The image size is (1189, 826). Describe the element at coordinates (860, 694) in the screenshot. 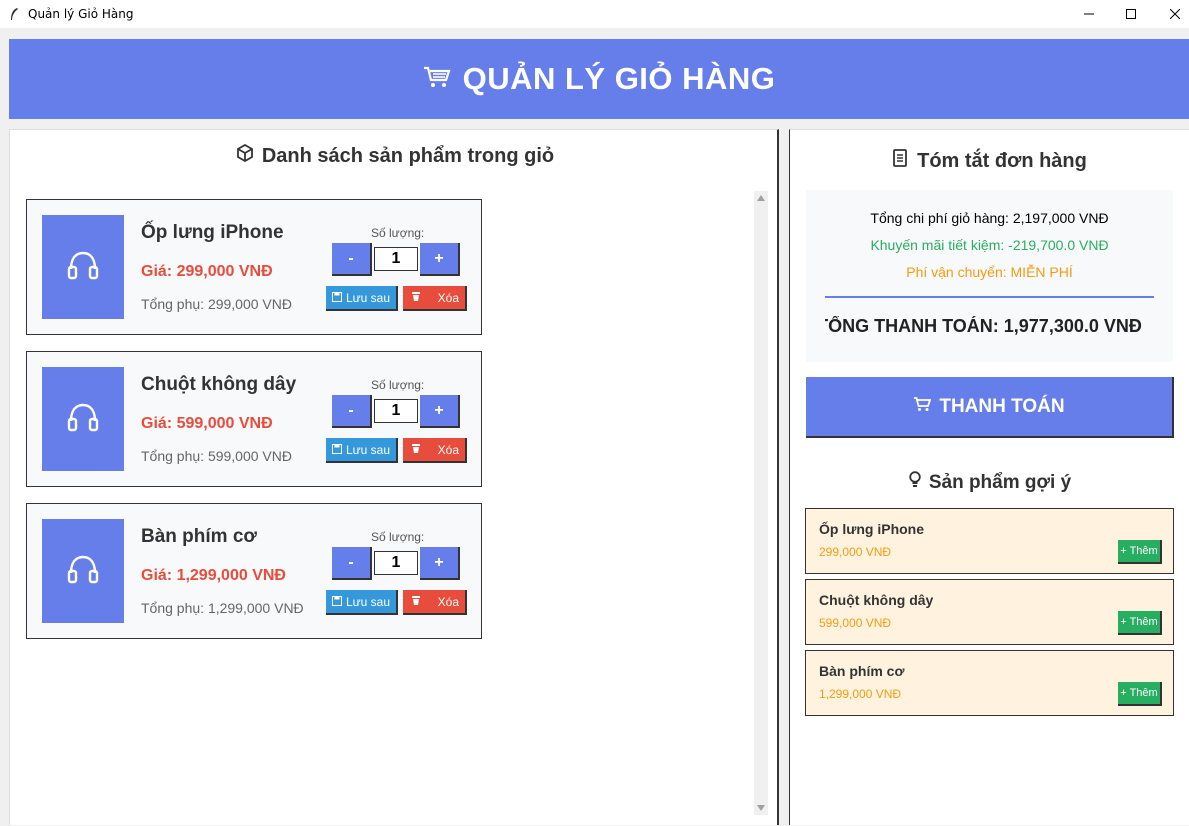

I see `suggestion-price: 1,299,000 VNĐ` at that location.